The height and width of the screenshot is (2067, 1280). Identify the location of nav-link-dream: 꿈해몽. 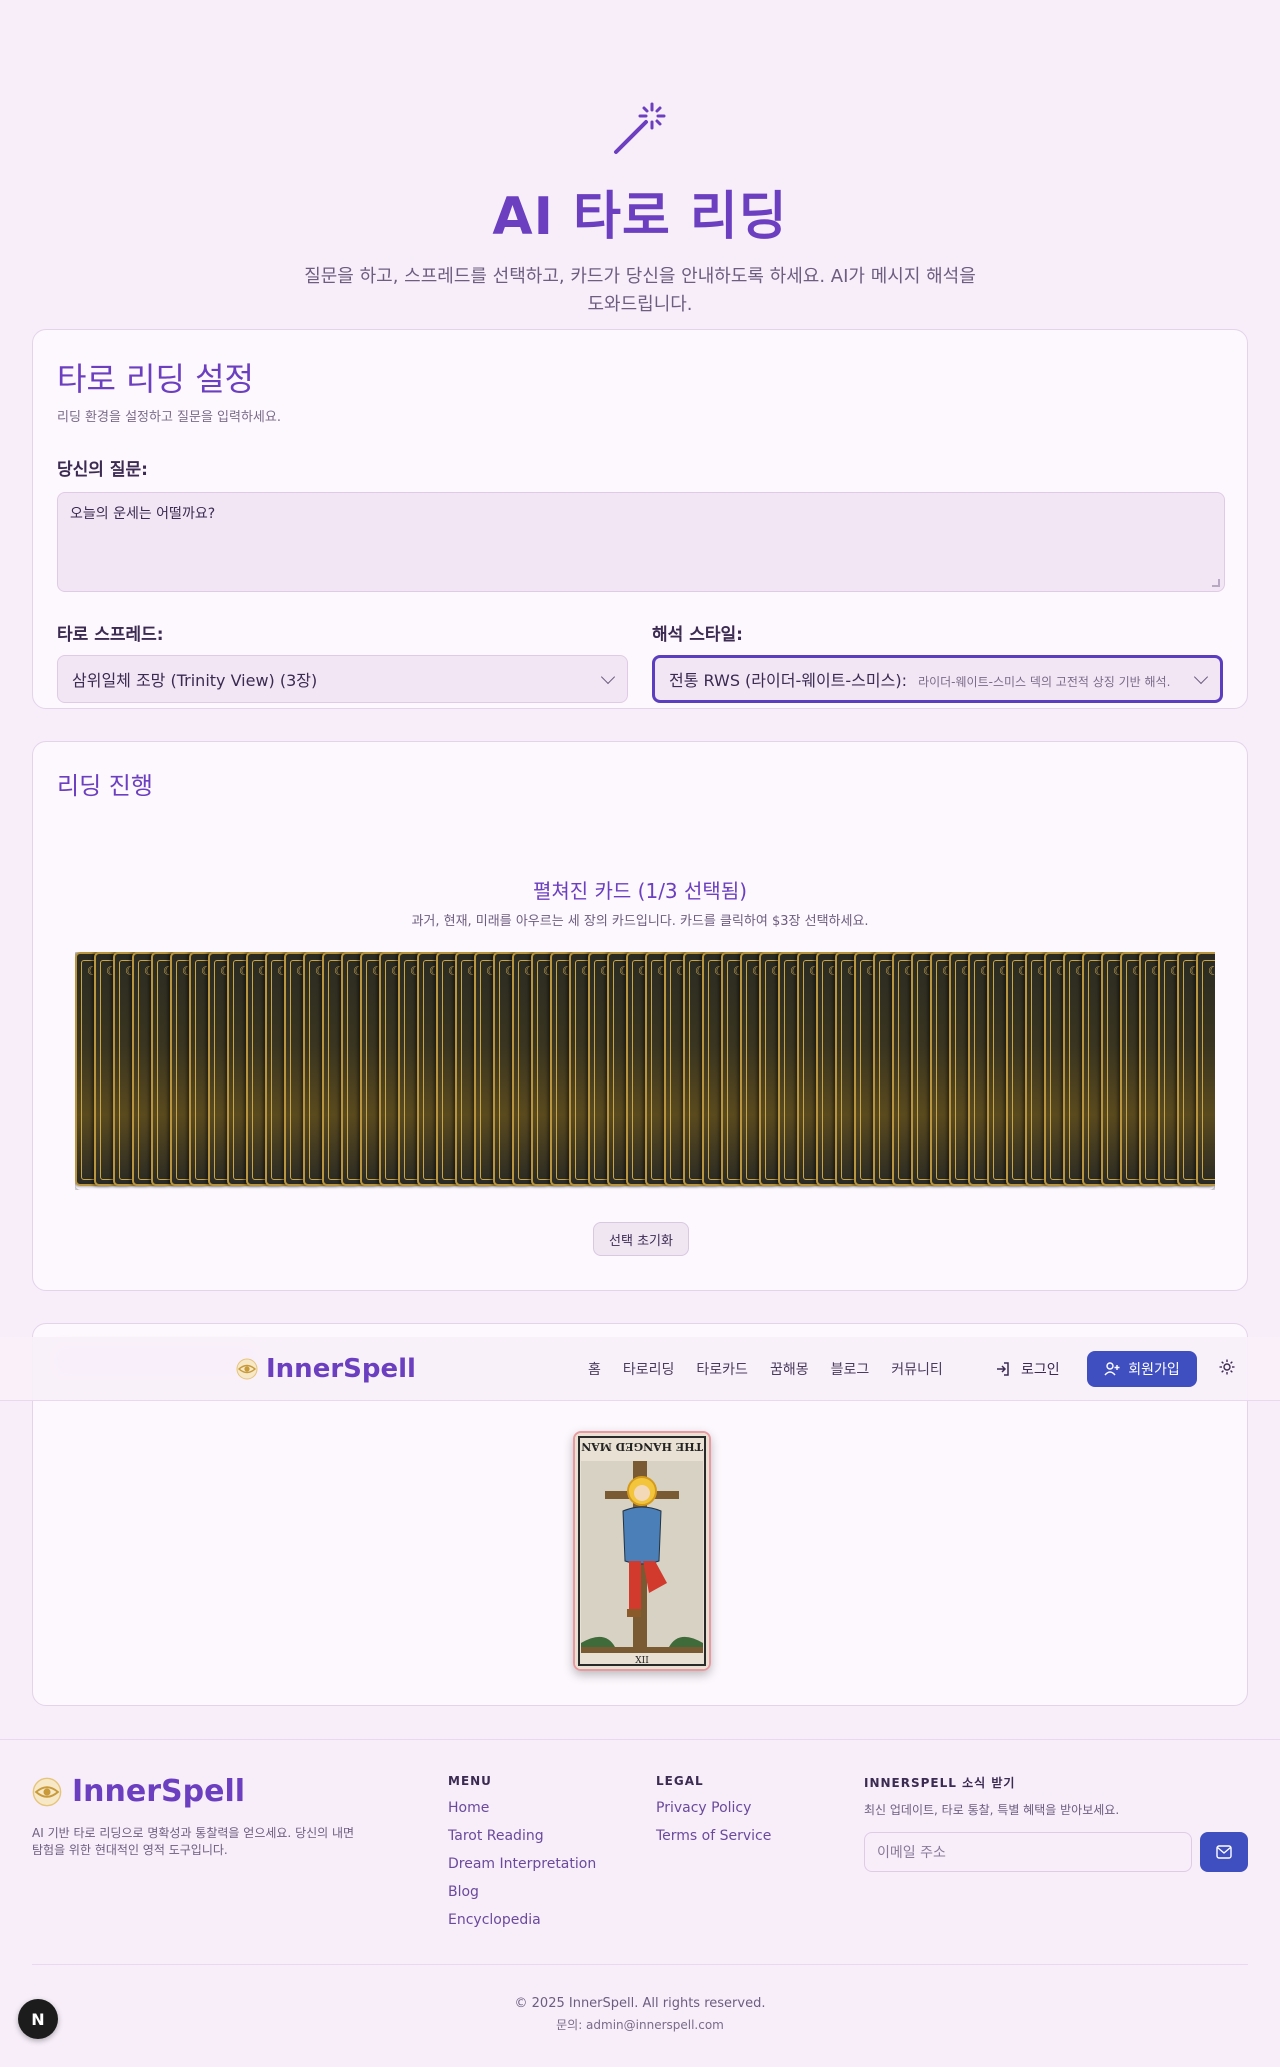
(789, 1369).